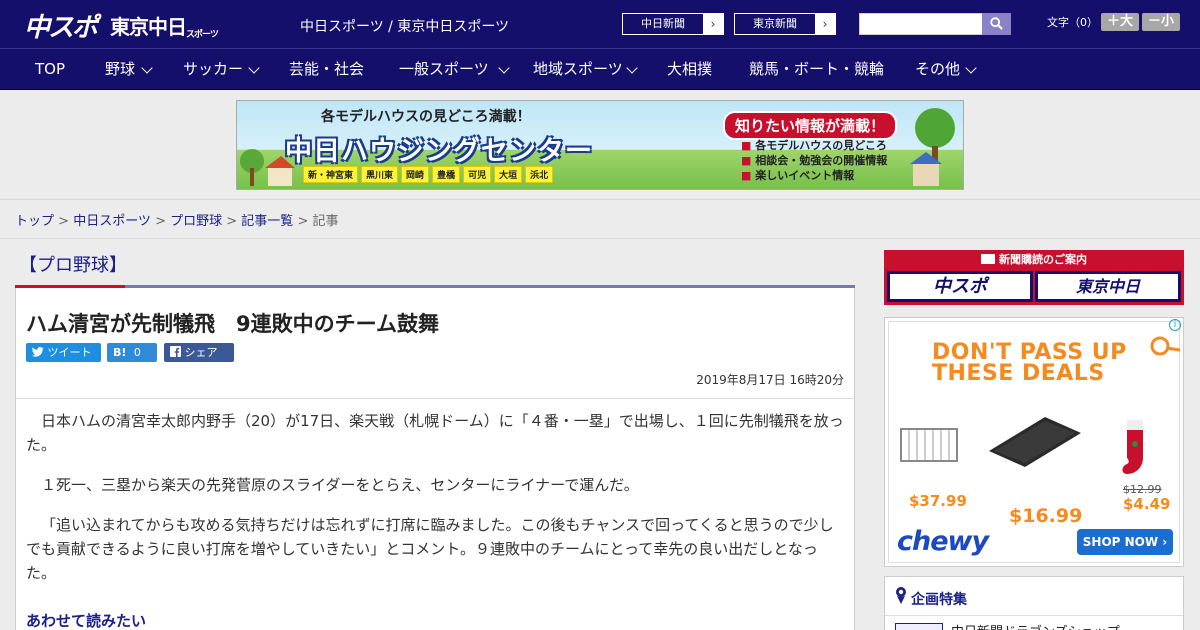 The width and height of the screenshot is (1200, 630). What do you see at coordinates (929, 445) in the screenshot?
I see `pet-playpen-image` at bounding box center [929, 445].